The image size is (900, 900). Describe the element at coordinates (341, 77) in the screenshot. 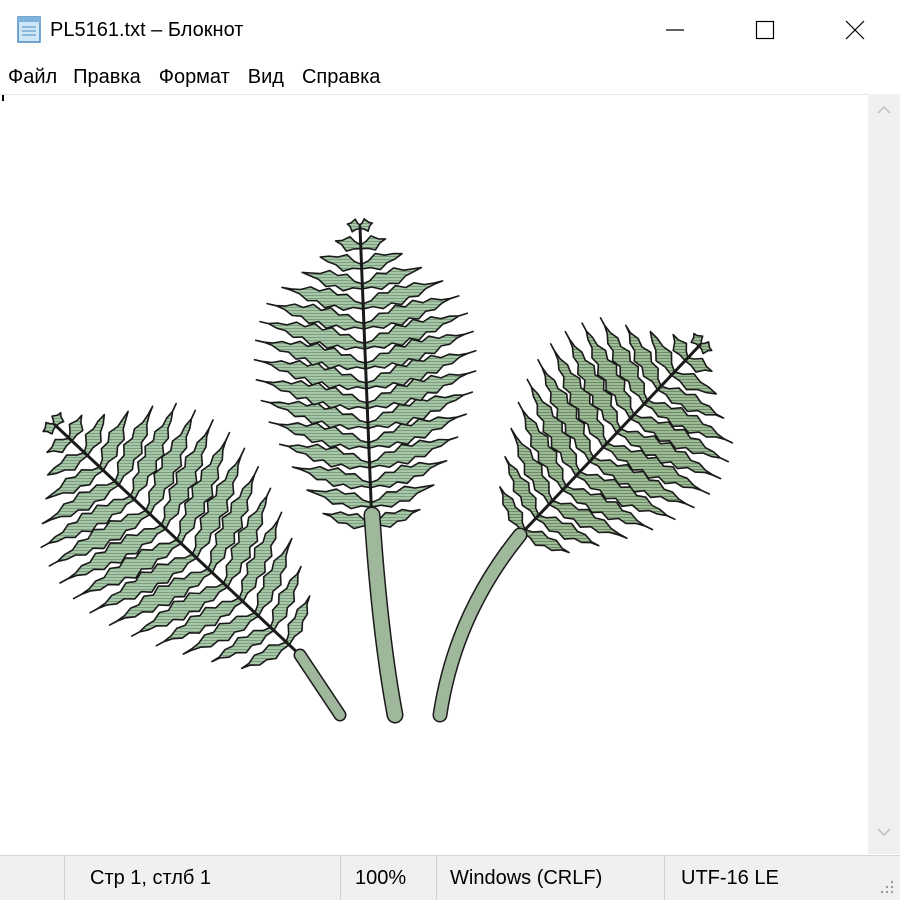

I see `menu-help: Справка` at that location.